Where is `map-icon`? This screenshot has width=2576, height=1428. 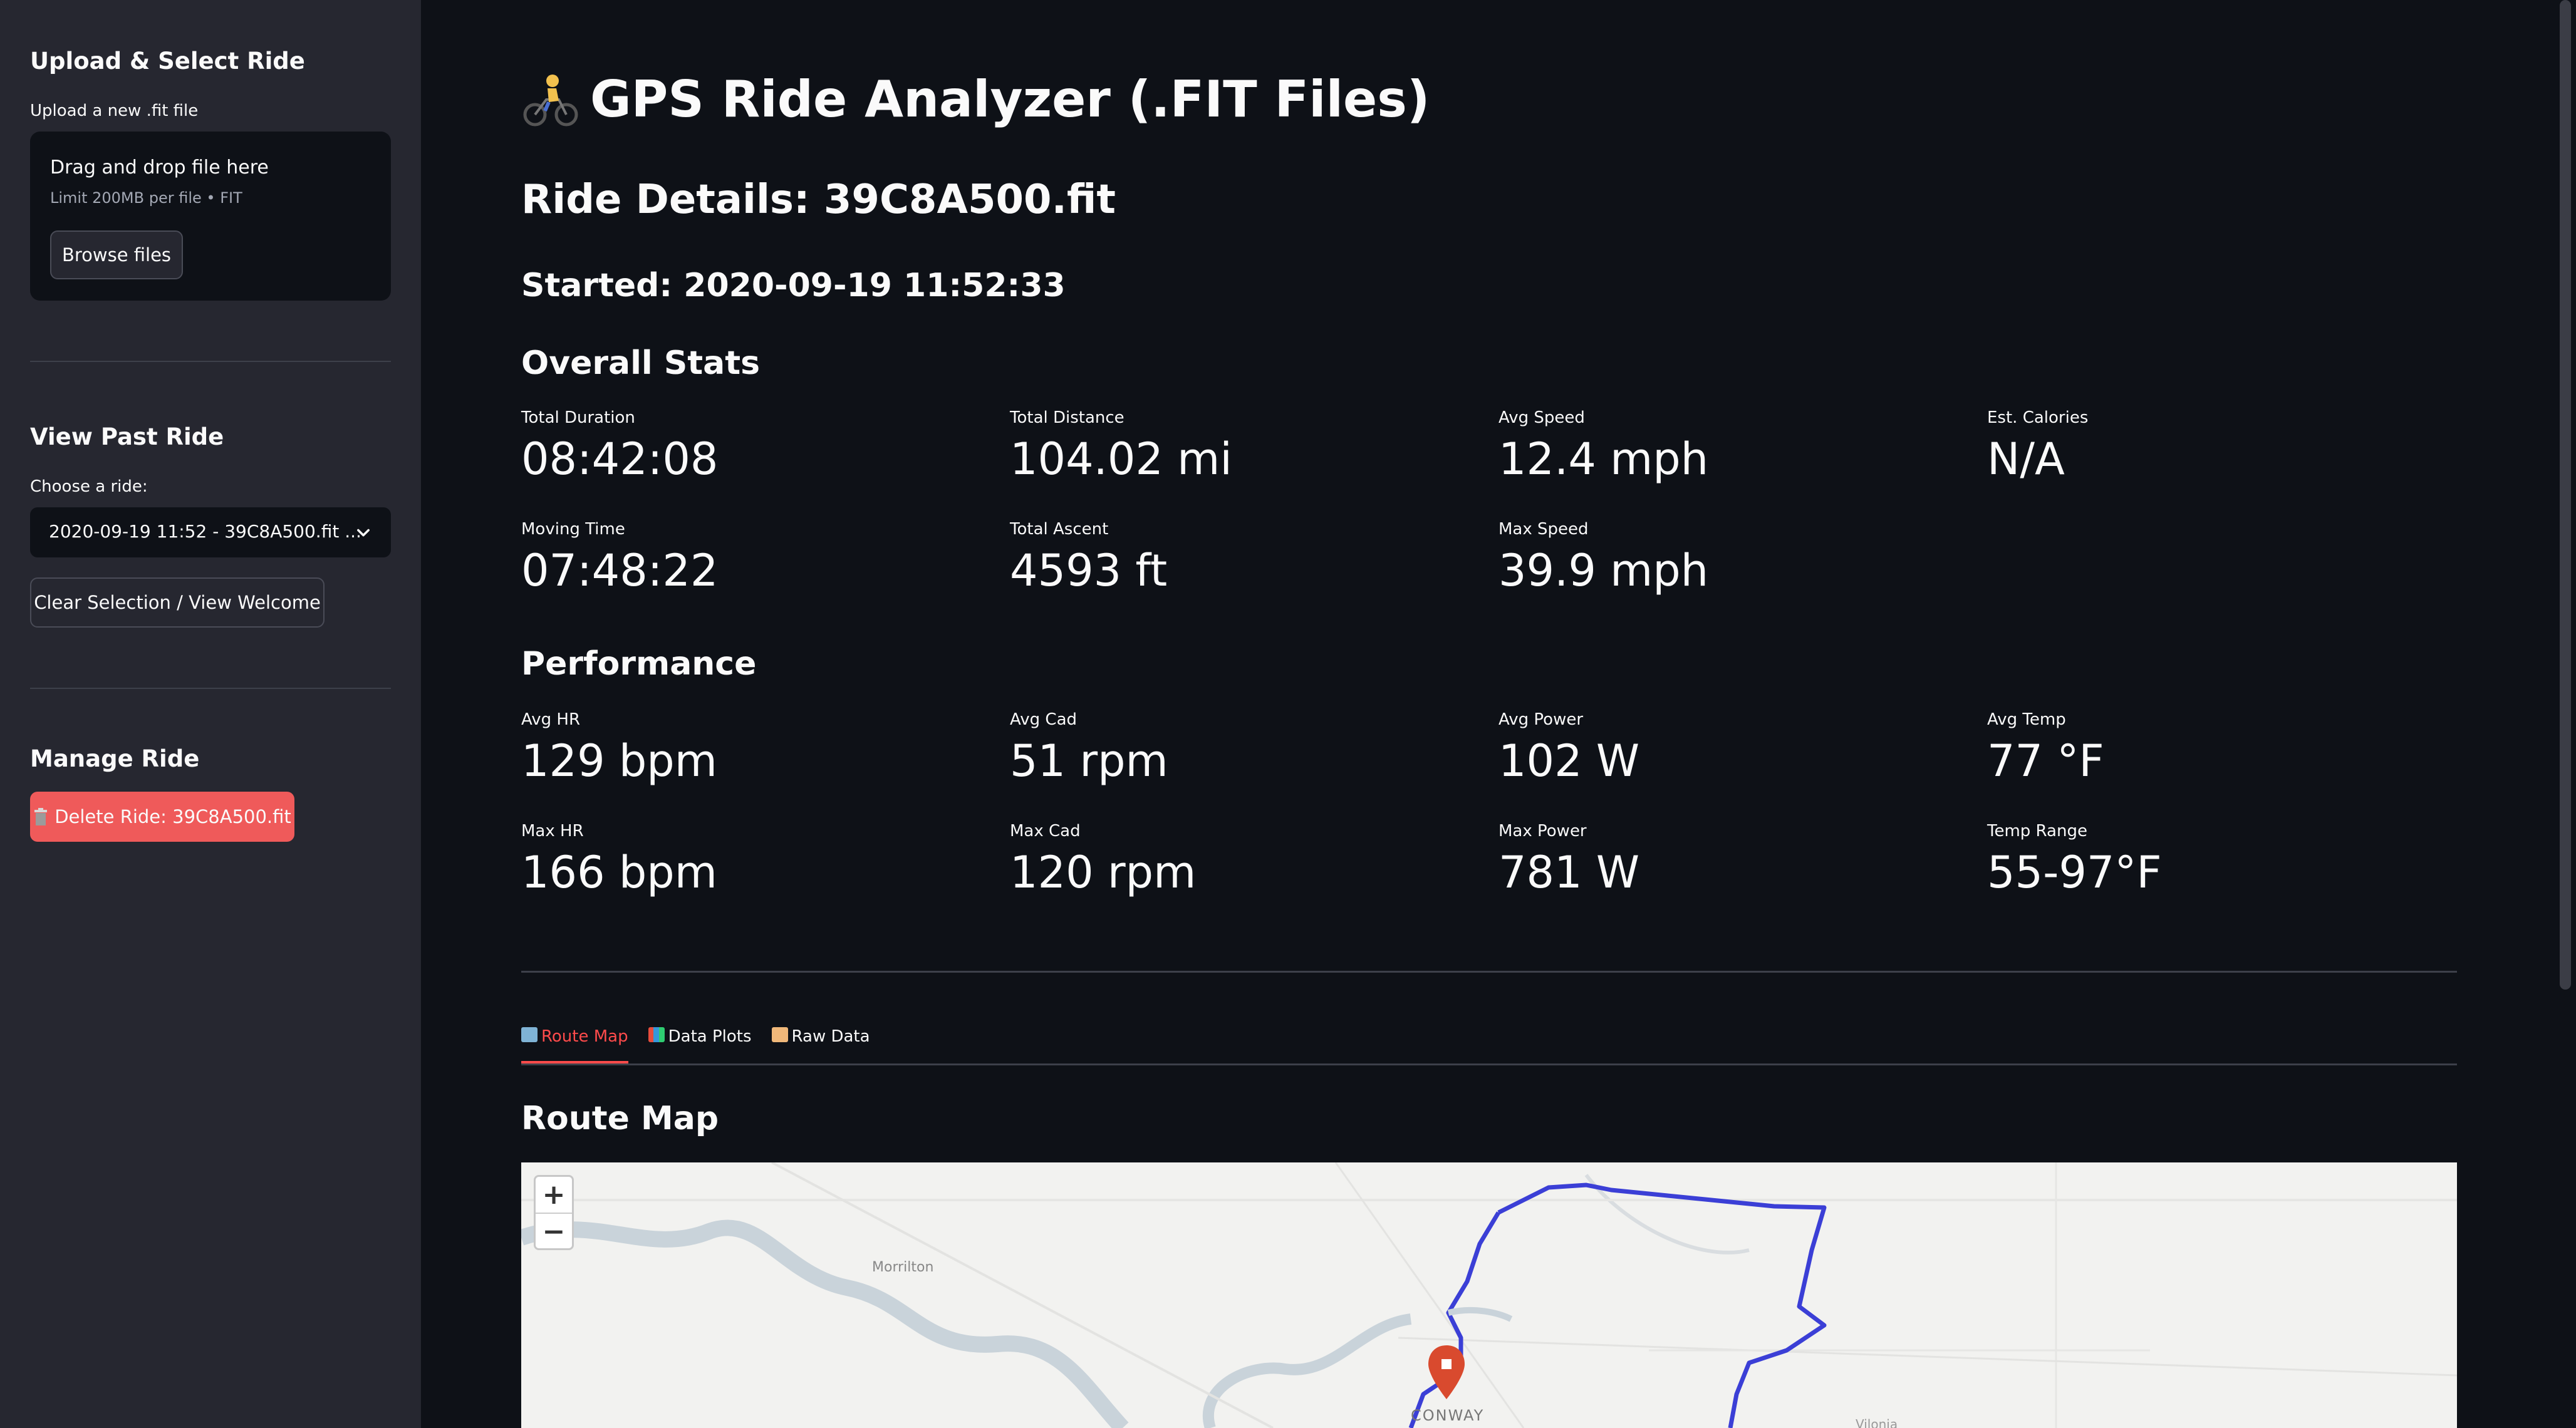
map-icon is located at coordinates (529, 1034).